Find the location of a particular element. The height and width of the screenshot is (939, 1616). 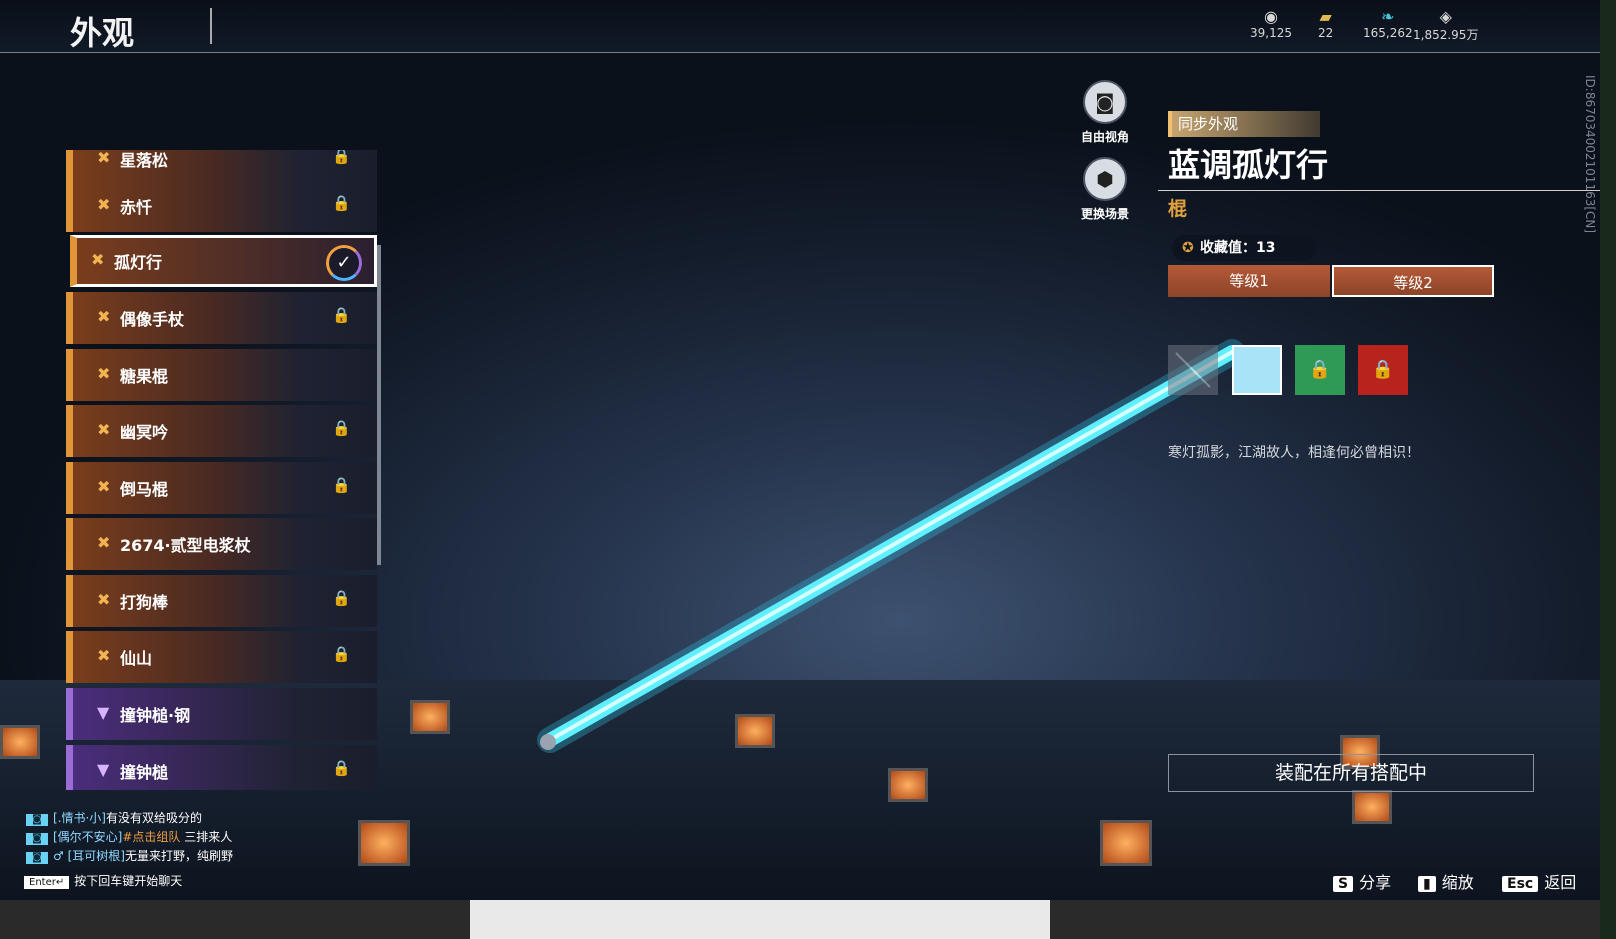

page-title: 外观 is located at coordinates (102, 33).